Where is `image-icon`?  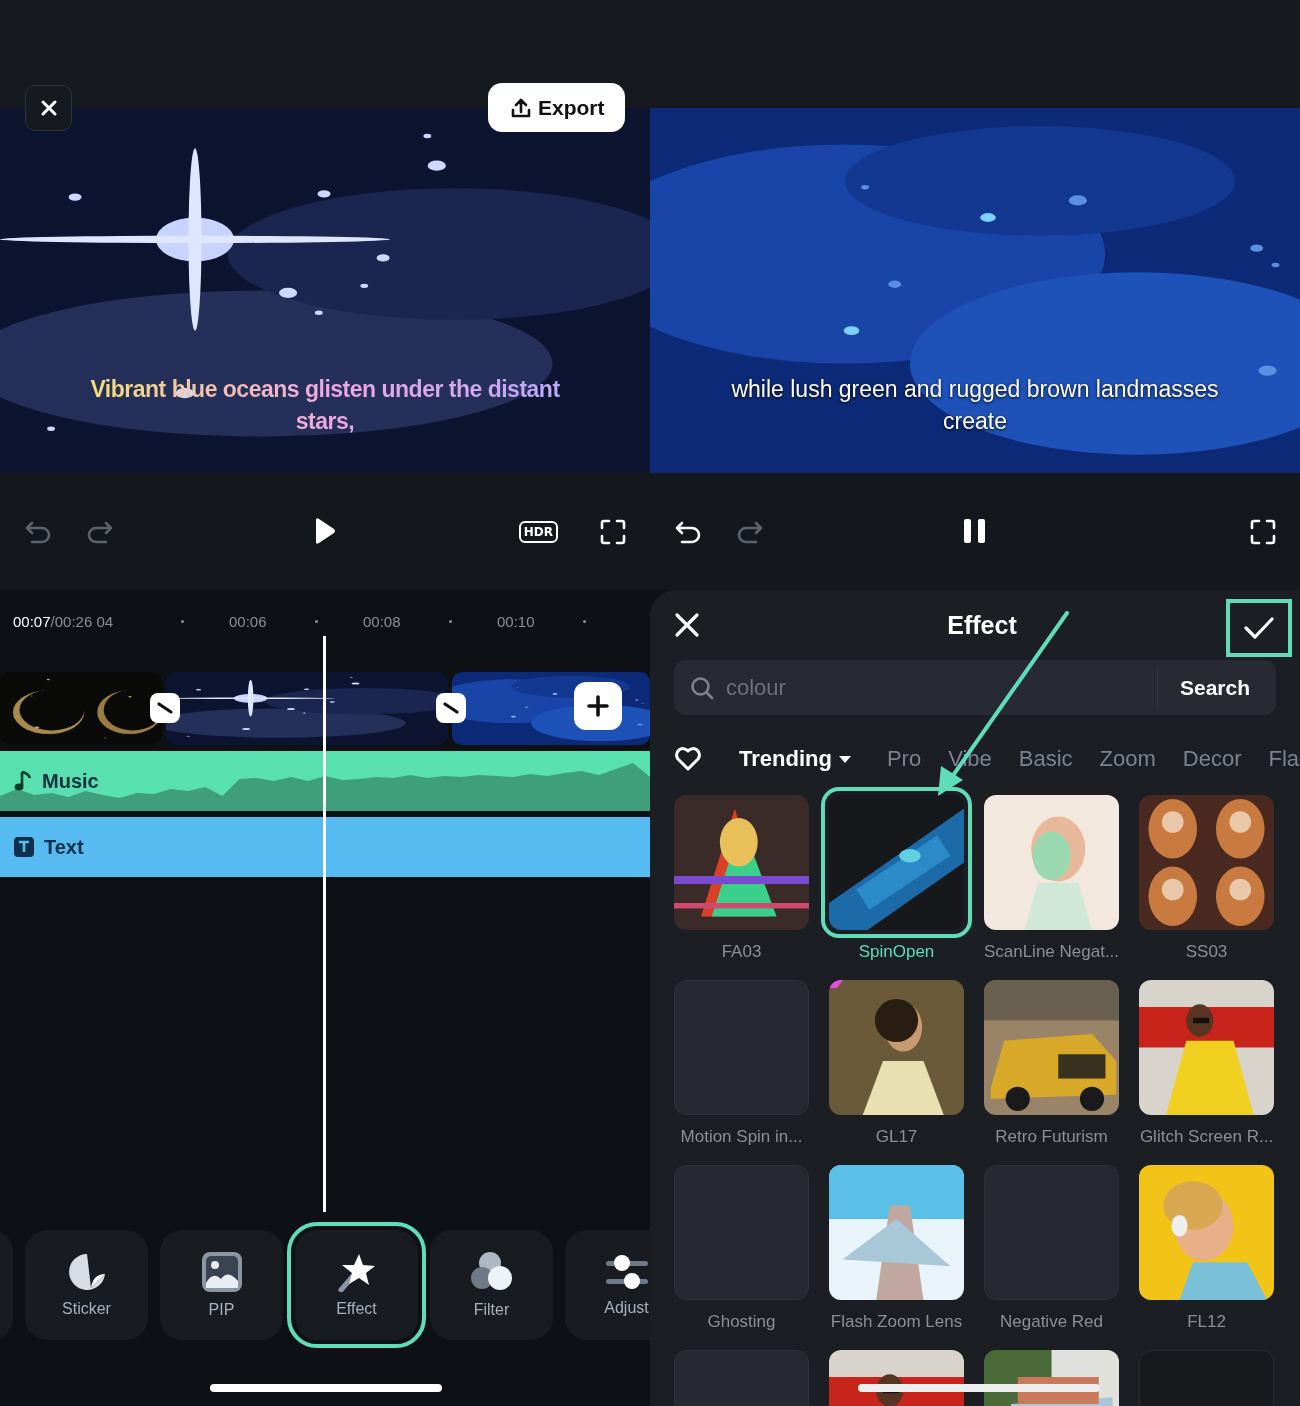
image-icon is located at coordinates (221, 1272).